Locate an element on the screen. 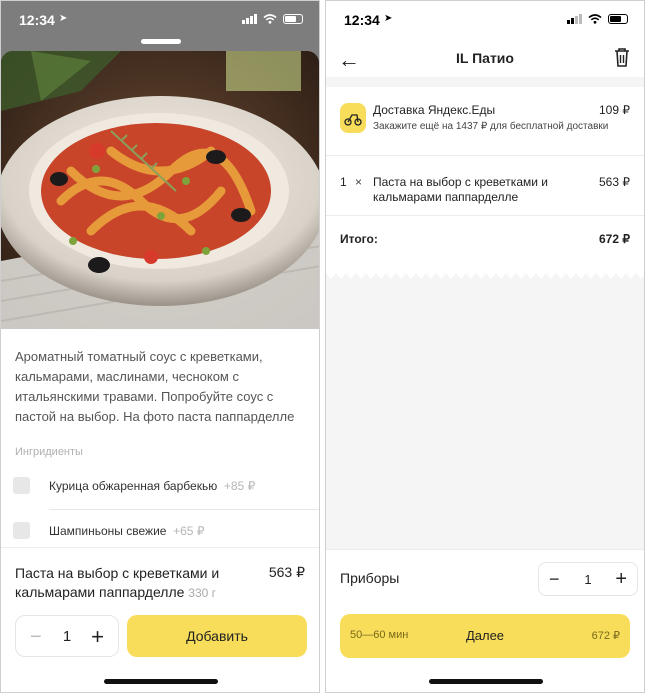  trash-icon is located at coordinates (622, 57).